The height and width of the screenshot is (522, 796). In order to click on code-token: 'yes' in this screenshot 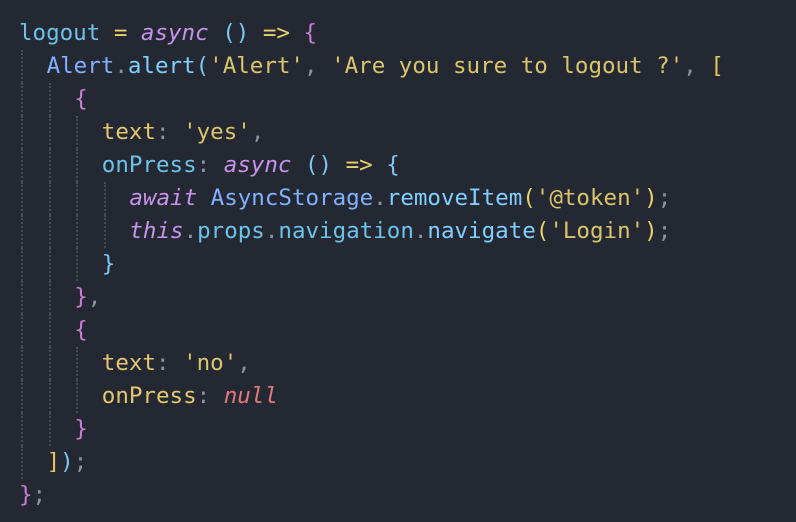, I will do `click(217, 132)`.